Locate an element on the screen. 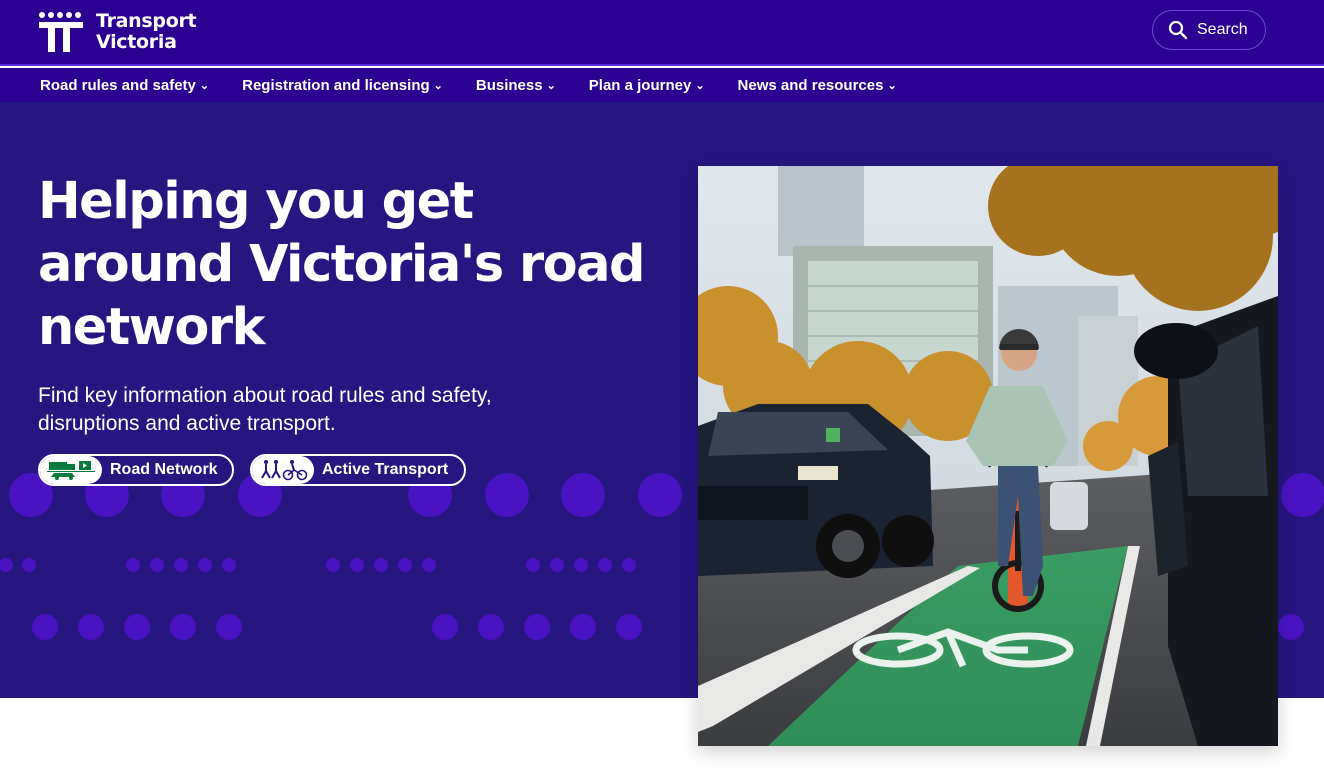 The height and width of the screenshot is (769, 1324). nav-item-label: Plan a journey is located at coordinates (640, 85).